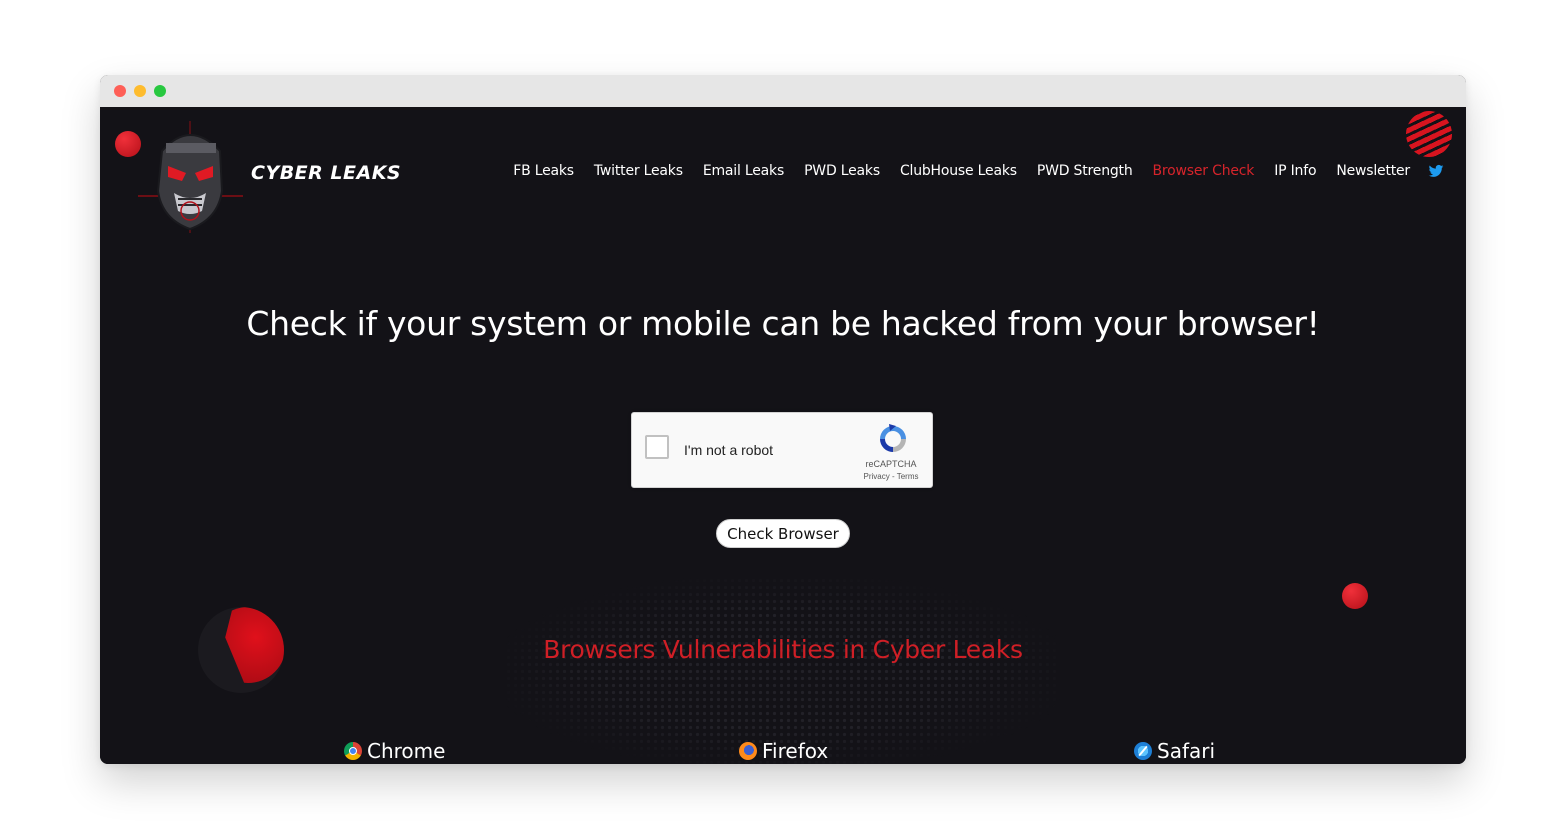 Image resolution: width=1566 pixels, height=839 pixels. I want to click on nav-item-clubhouse-leaks: ClubHouse Leaks, so click(958, 171).